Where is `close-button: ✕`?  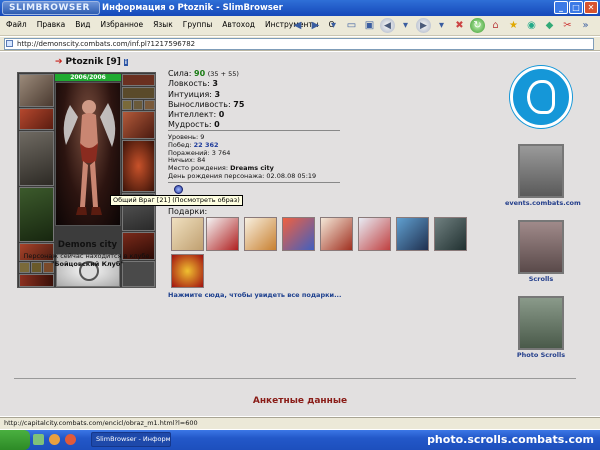 close-button: ✕ is located at coordinates (591, 7).